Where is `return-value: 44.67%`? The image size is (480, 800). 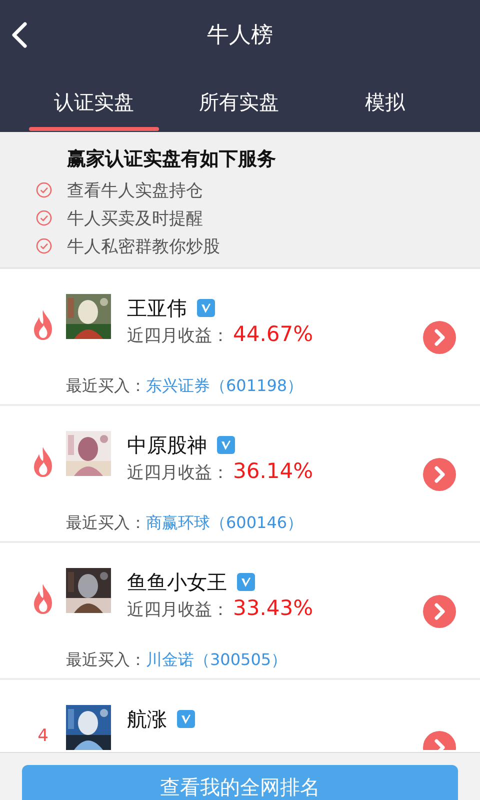
return-value: 44.67% is located at coordinates (273, 334).